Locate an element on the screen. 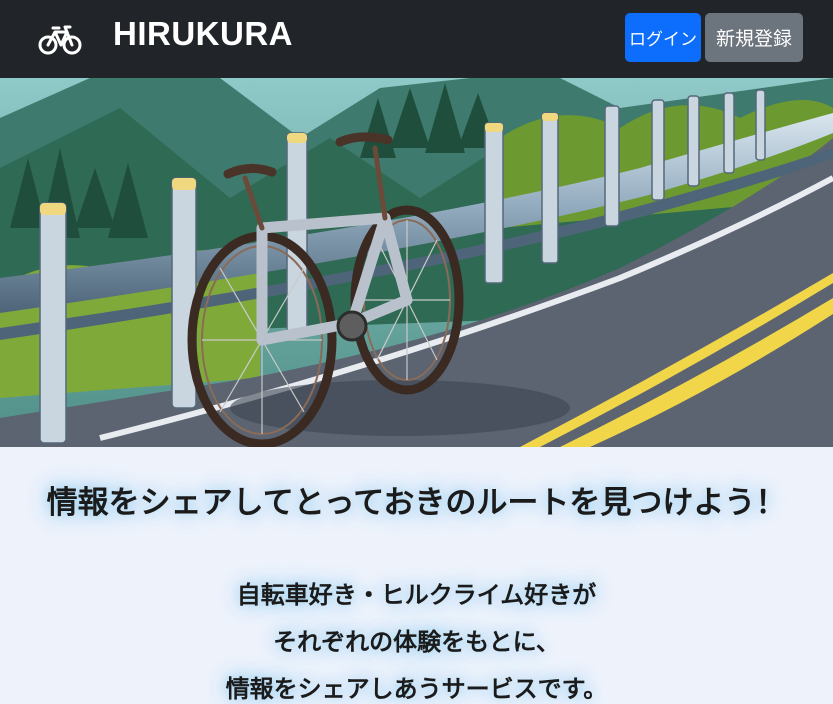 This screenshot has height=704, width=833. intro-headline: 情報をシェアしてとっておきのルートを見つけよう！ is located at coordinates (416, 503).